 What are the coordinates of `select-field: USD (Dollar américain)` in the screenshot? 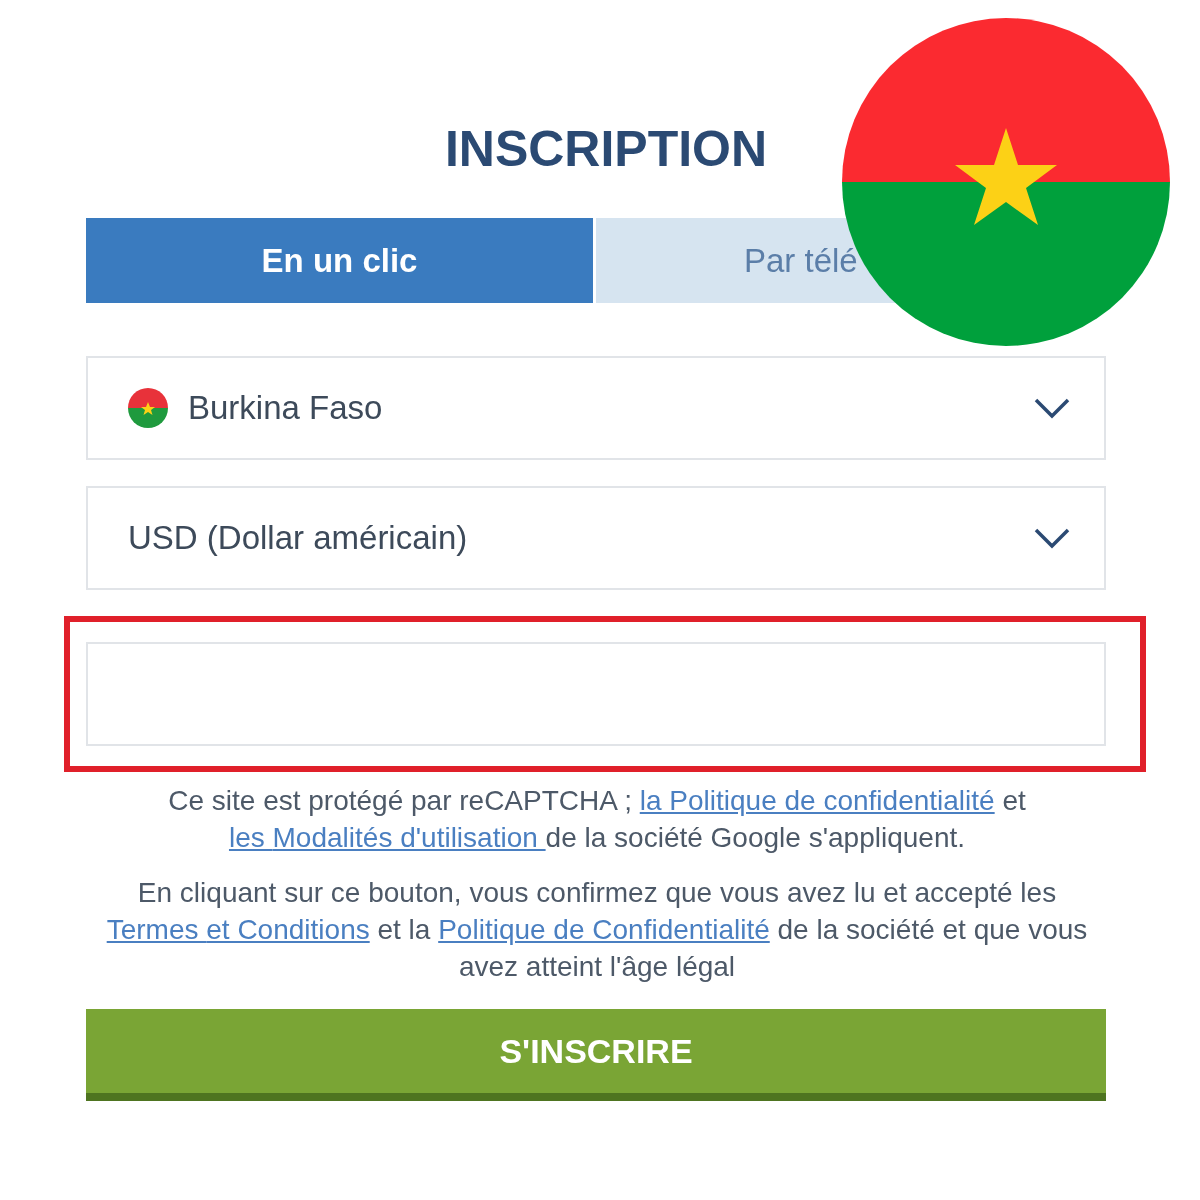 It's located at (596, 538).